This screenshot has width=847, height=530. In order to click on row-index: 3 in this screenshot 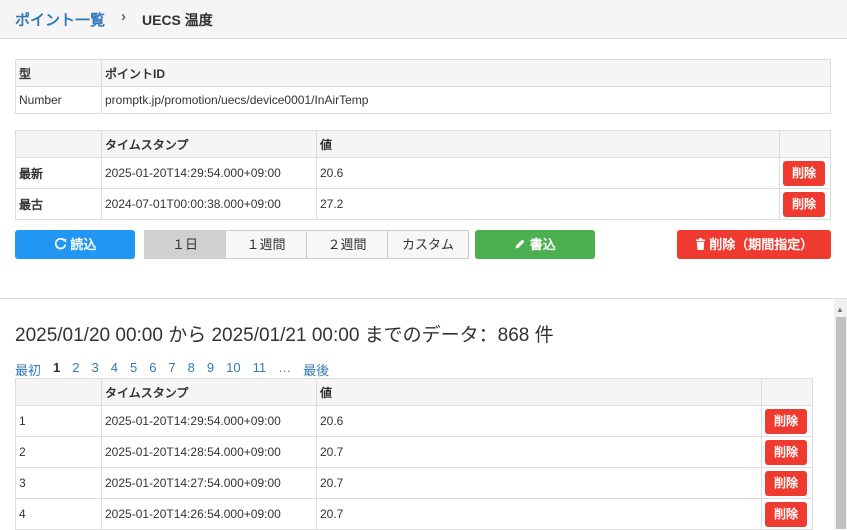, I will do `click(58, 483)`.